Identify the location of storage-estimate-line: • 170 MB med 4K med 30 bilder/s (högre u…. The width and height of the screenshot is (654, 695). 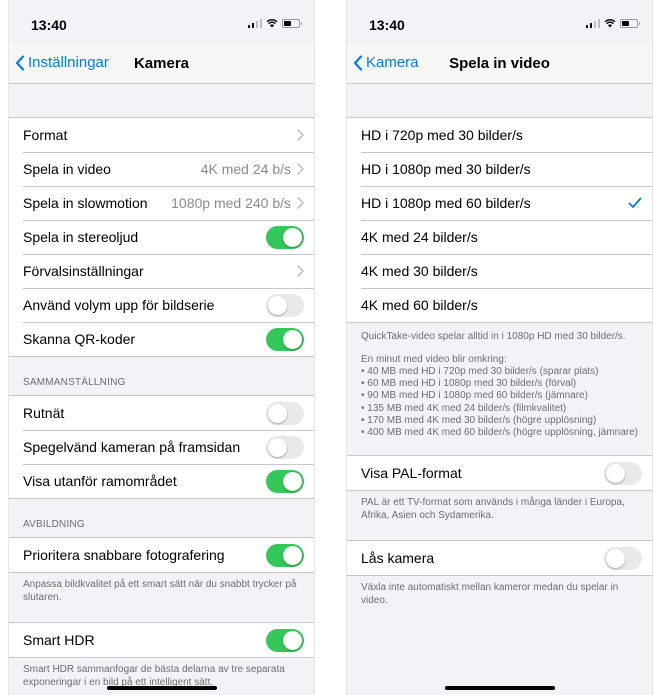
(479, 420).